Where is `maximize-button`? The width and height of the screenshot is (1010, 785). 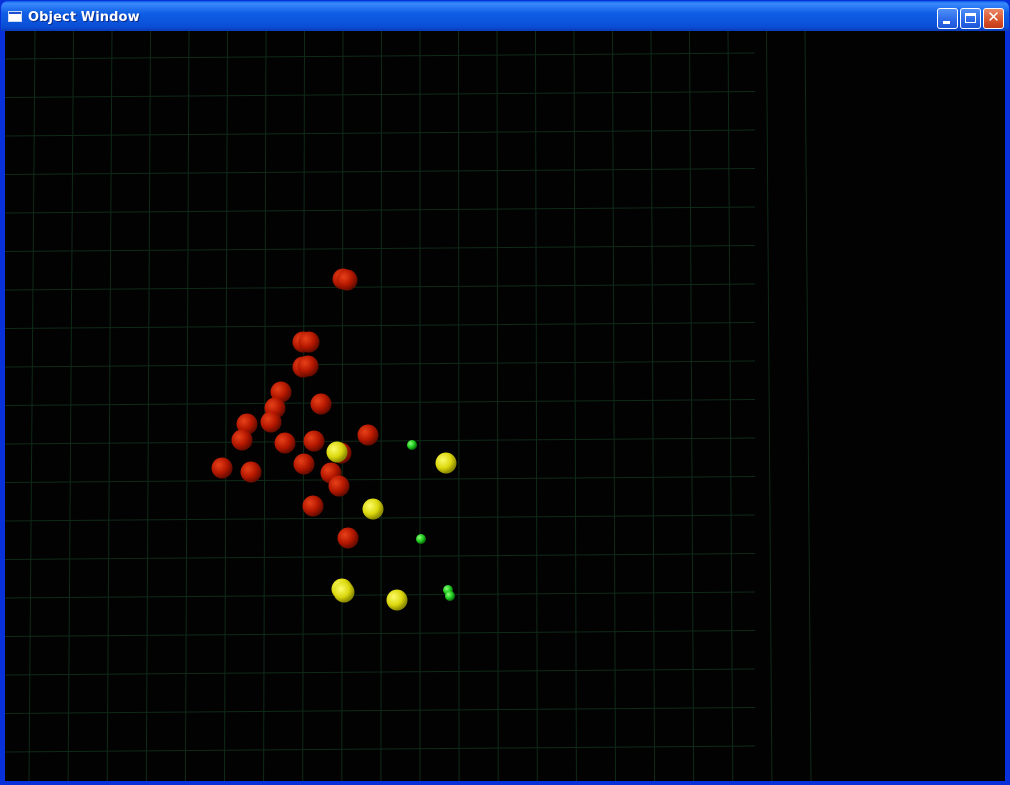
maximize-button is located at coordinates (970, 18).